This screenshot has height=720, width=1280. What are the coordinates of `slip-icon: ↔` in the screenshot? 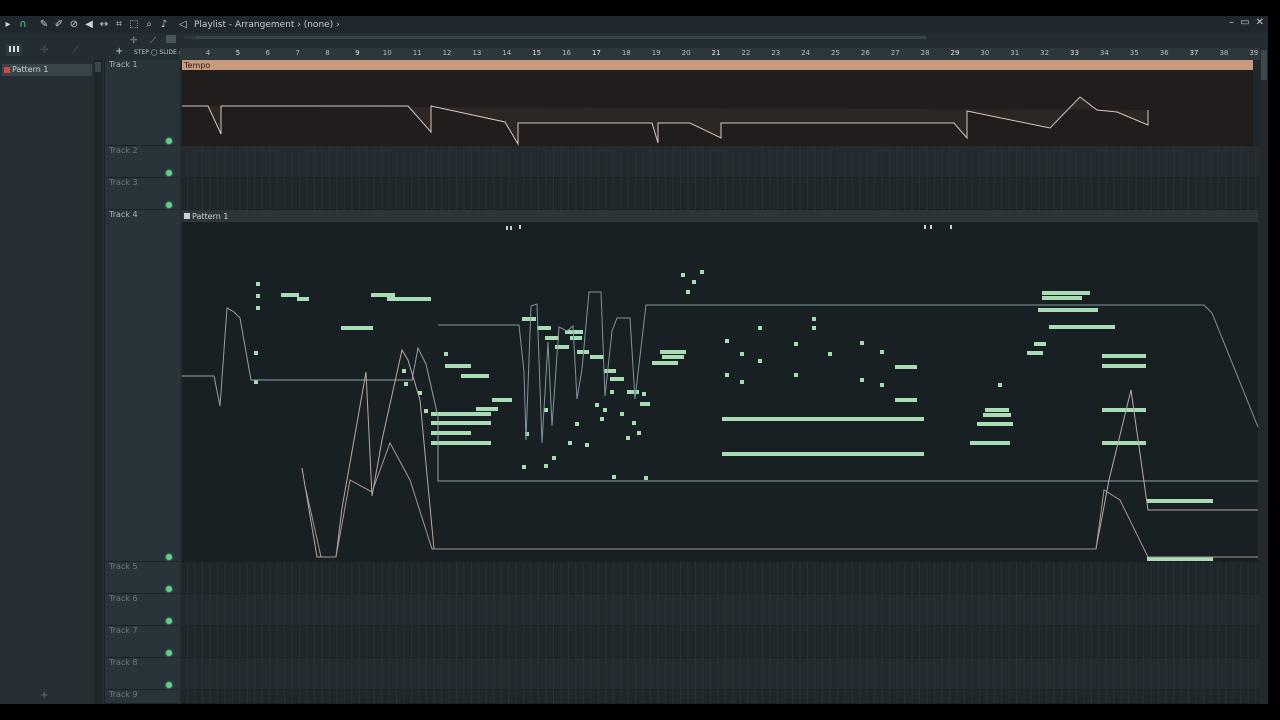 It's located at (104, 25).